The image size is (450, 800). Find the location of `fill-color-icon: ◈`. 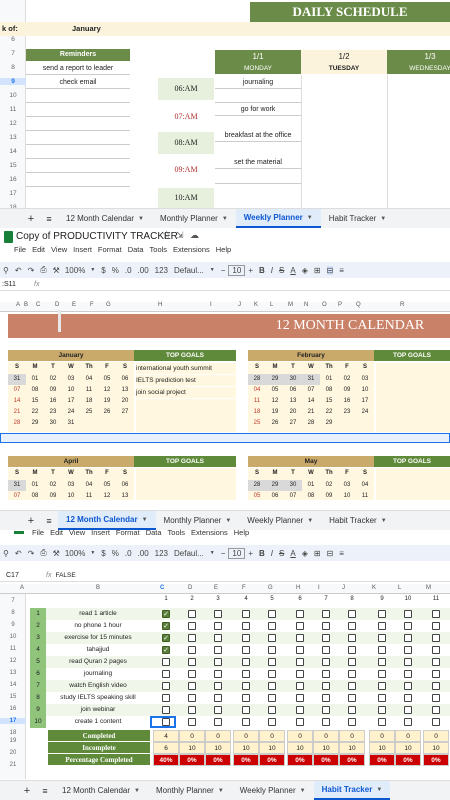

fill-color-icon: ◈ is located at coordinates (305, 553).